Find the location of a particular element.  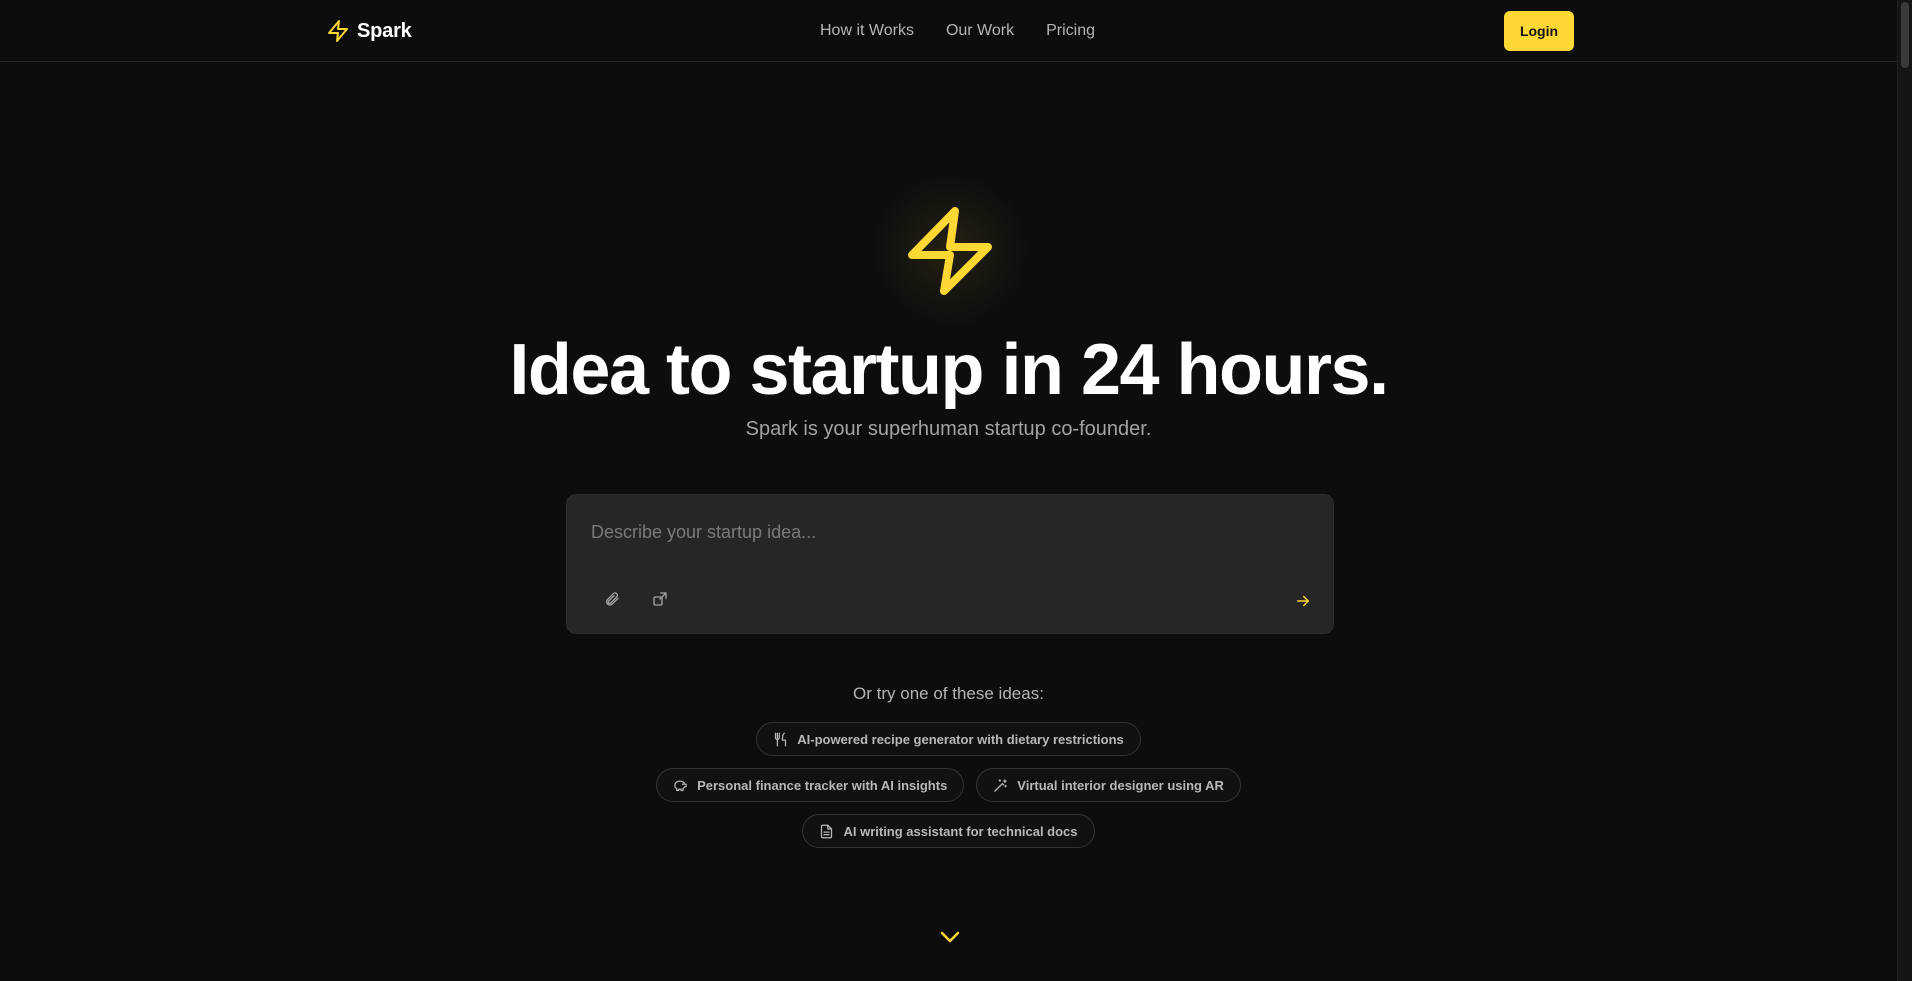

logo-text: Spark is located at coordinates (384, 30).